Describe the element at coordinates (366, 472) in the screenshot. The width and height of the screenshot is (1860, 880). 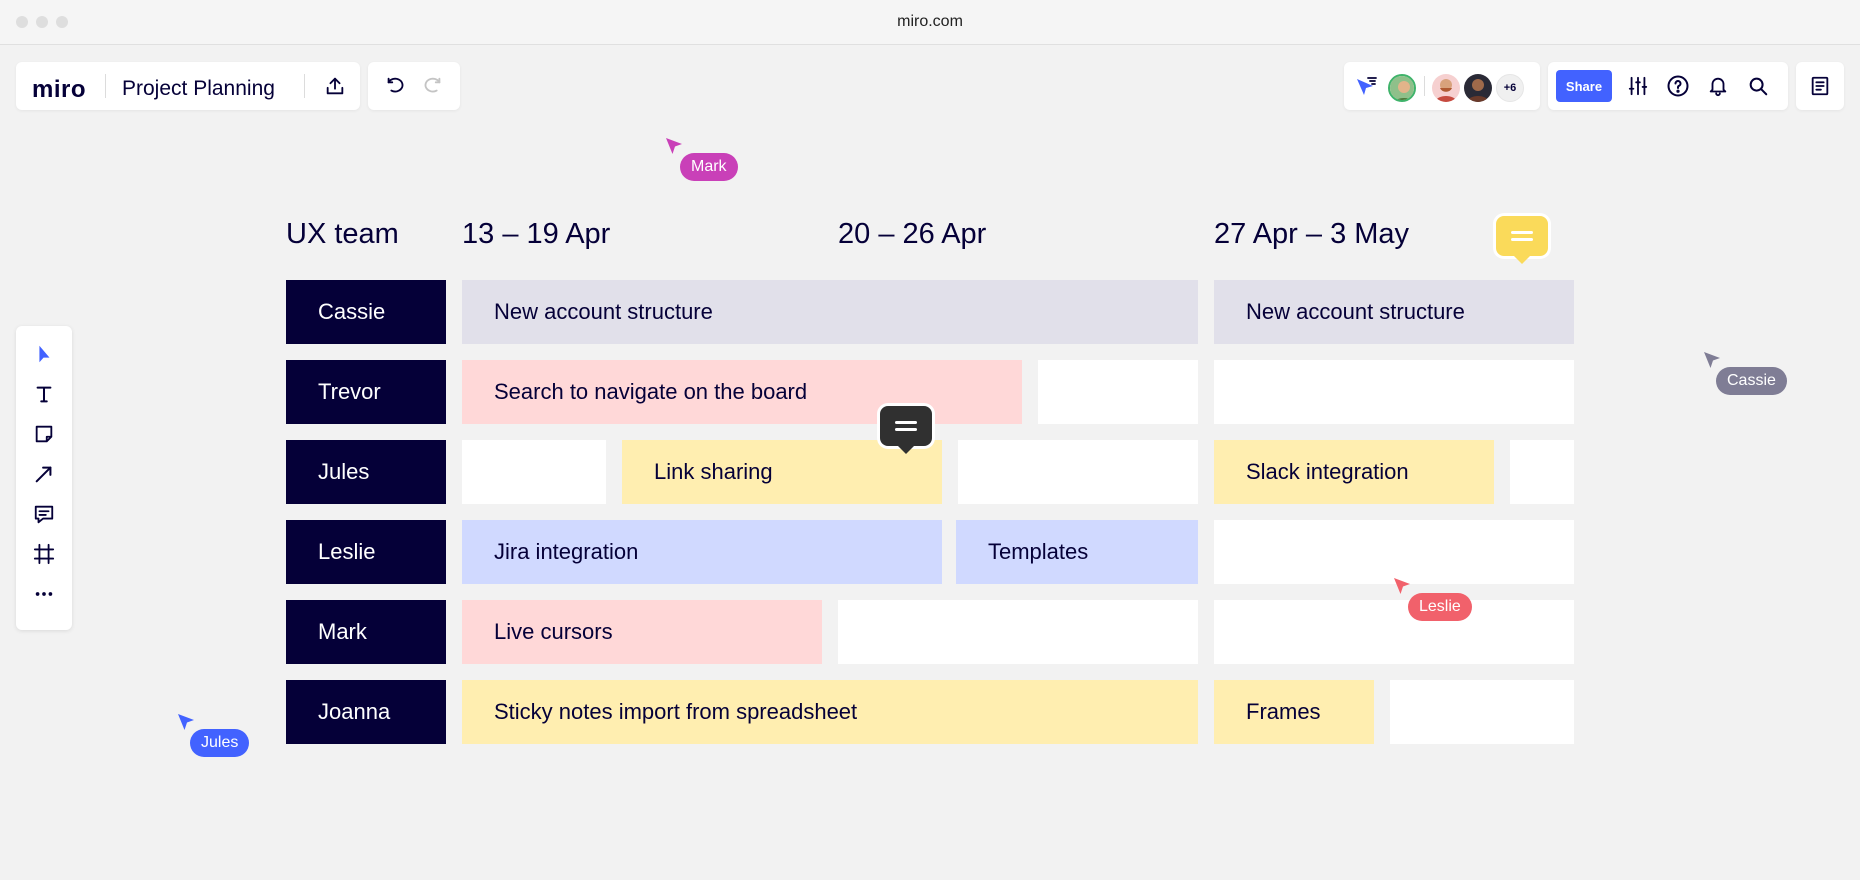
I see `member-label: Jules` at that location.